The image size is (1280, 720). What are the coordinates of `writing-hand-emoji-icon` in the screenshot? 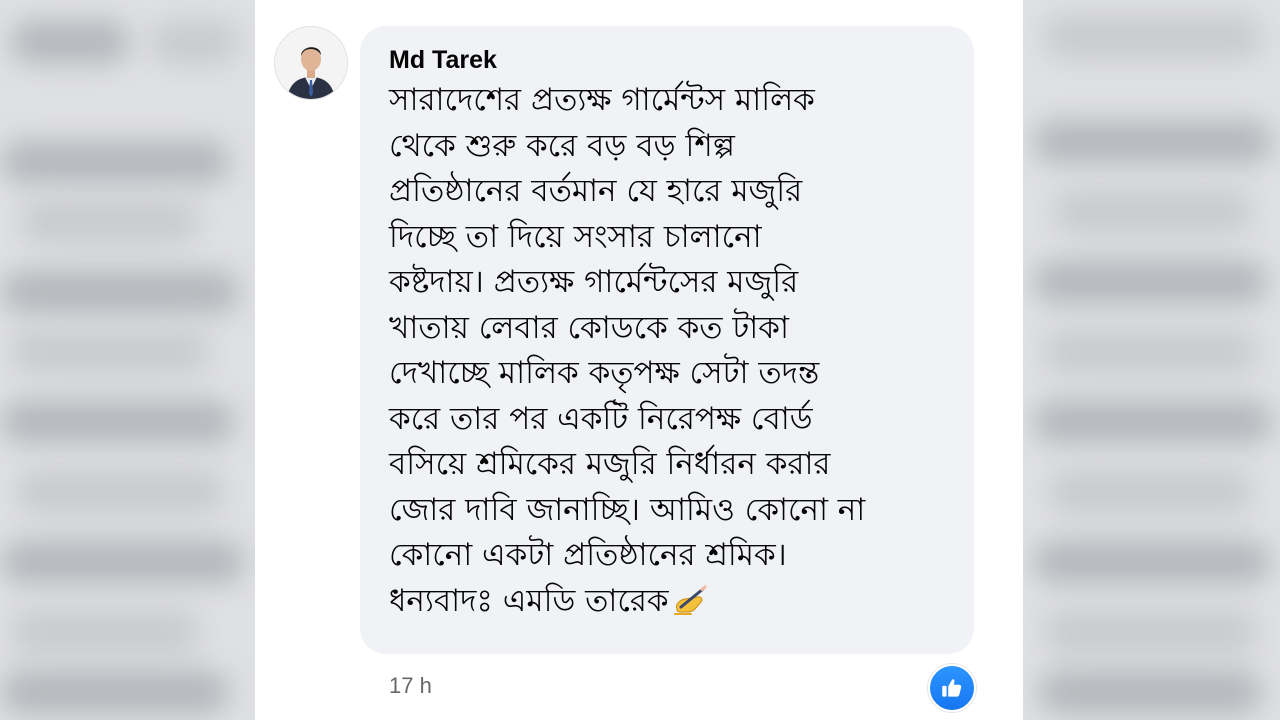 It's located at (689, 599).